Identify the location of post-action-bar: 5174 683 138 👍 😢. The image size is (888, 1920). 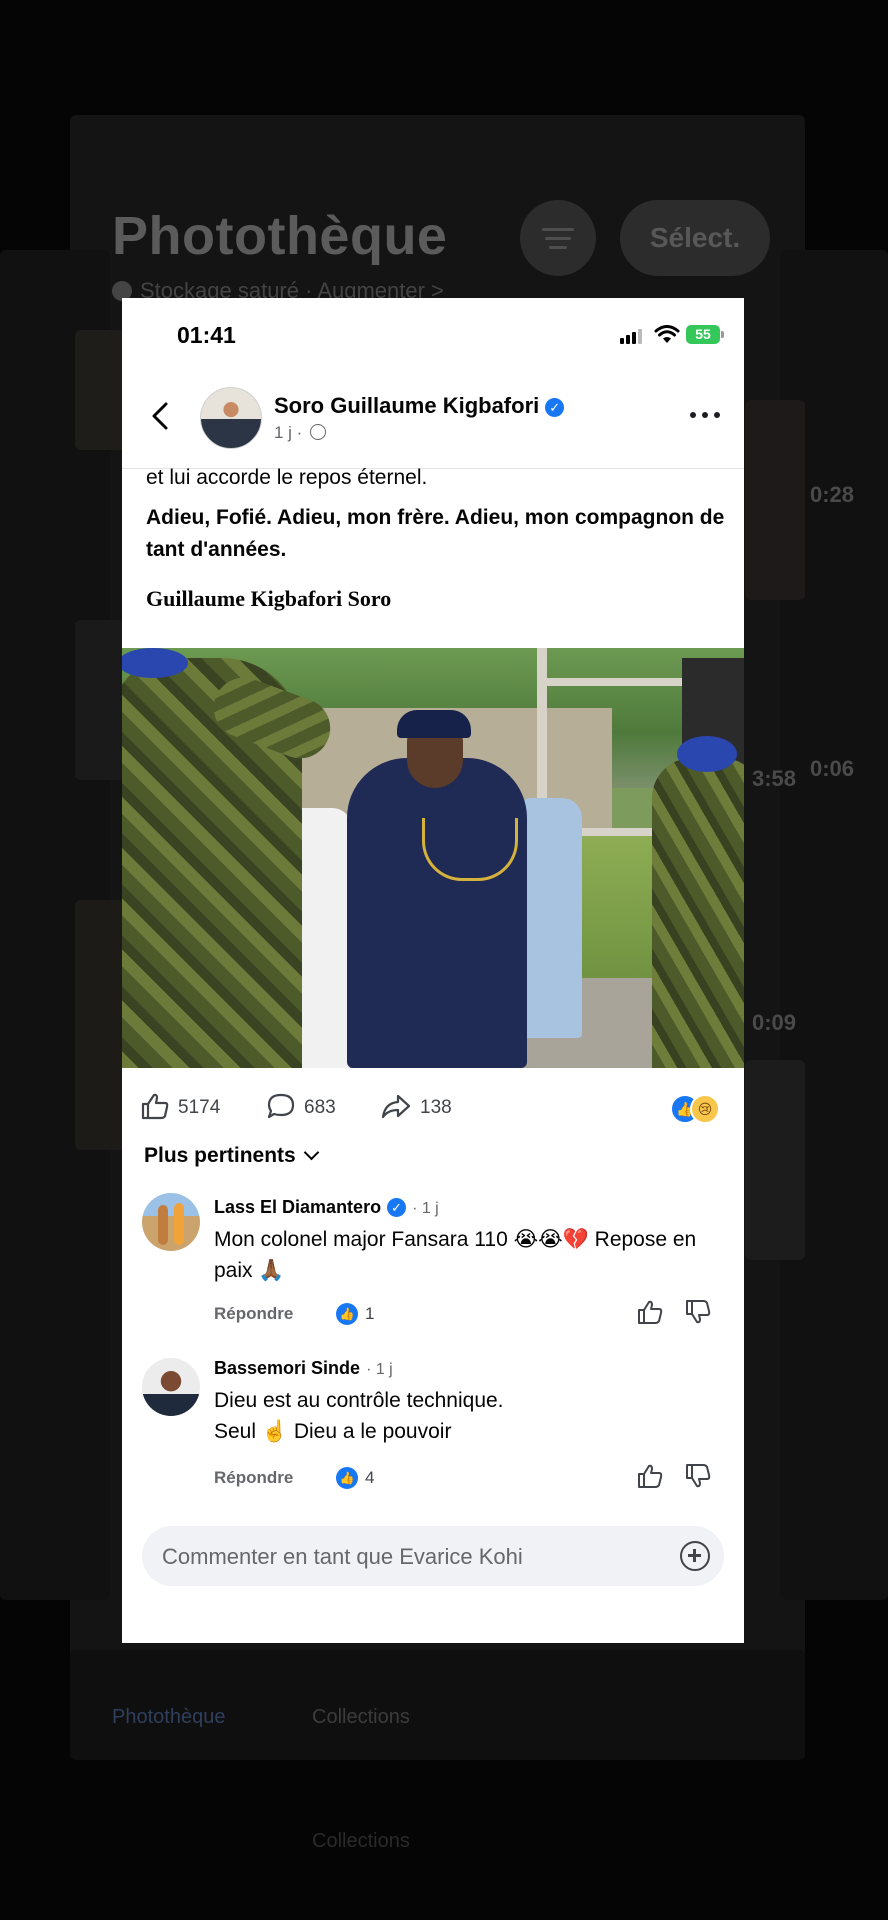
(433, 1108).